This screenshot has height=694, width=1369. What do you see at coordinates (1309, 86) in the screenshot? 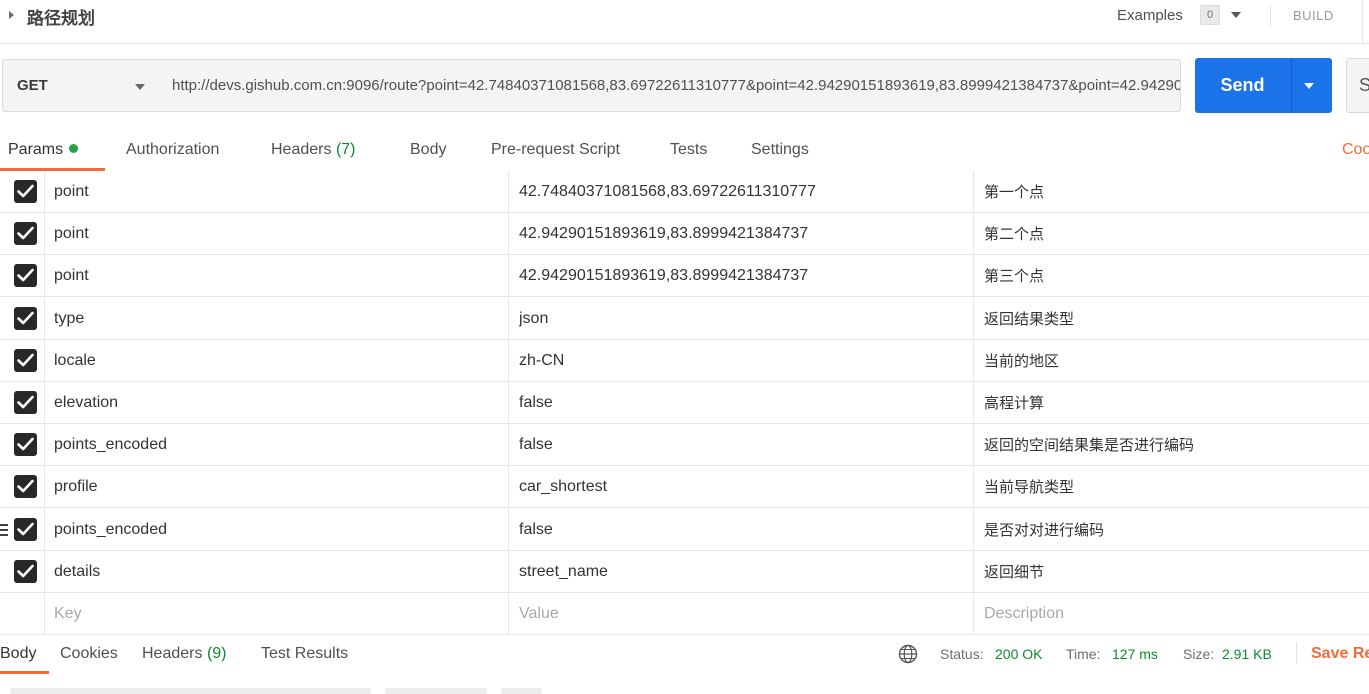
I see `send-options-chevron-icon` at bounding box center [1309, 86].